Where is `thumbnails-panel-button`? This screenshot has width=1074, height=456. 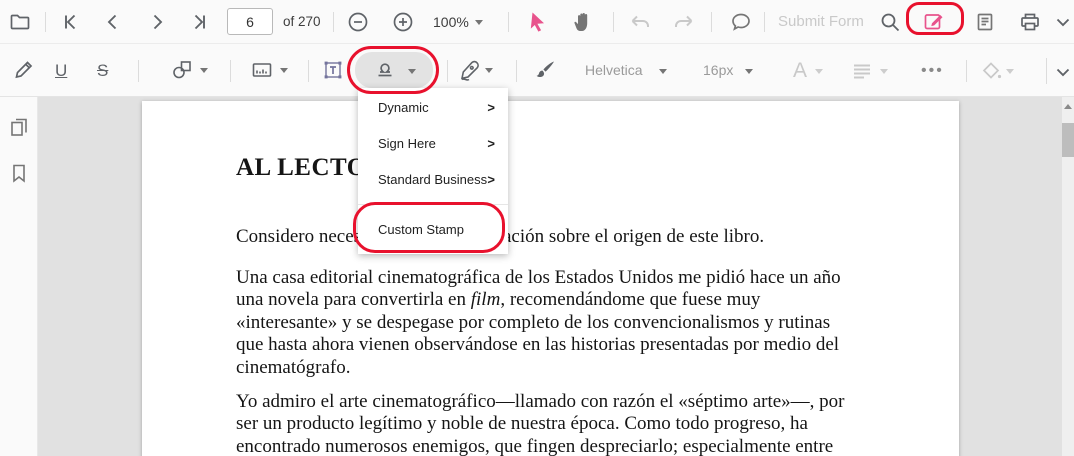 thumbnails-panel-button is located at coordinates (19, 127).